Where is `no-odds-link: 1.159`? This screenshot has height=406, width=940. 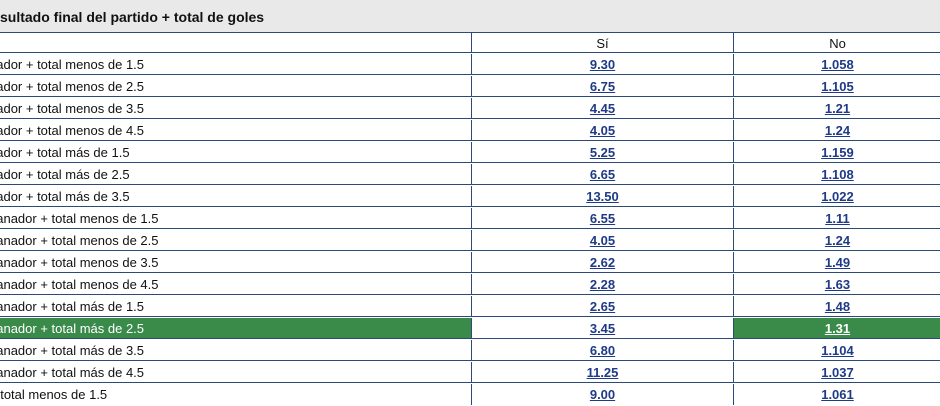
no-odds-link: 1.159 is located at coordinates (837, 152).